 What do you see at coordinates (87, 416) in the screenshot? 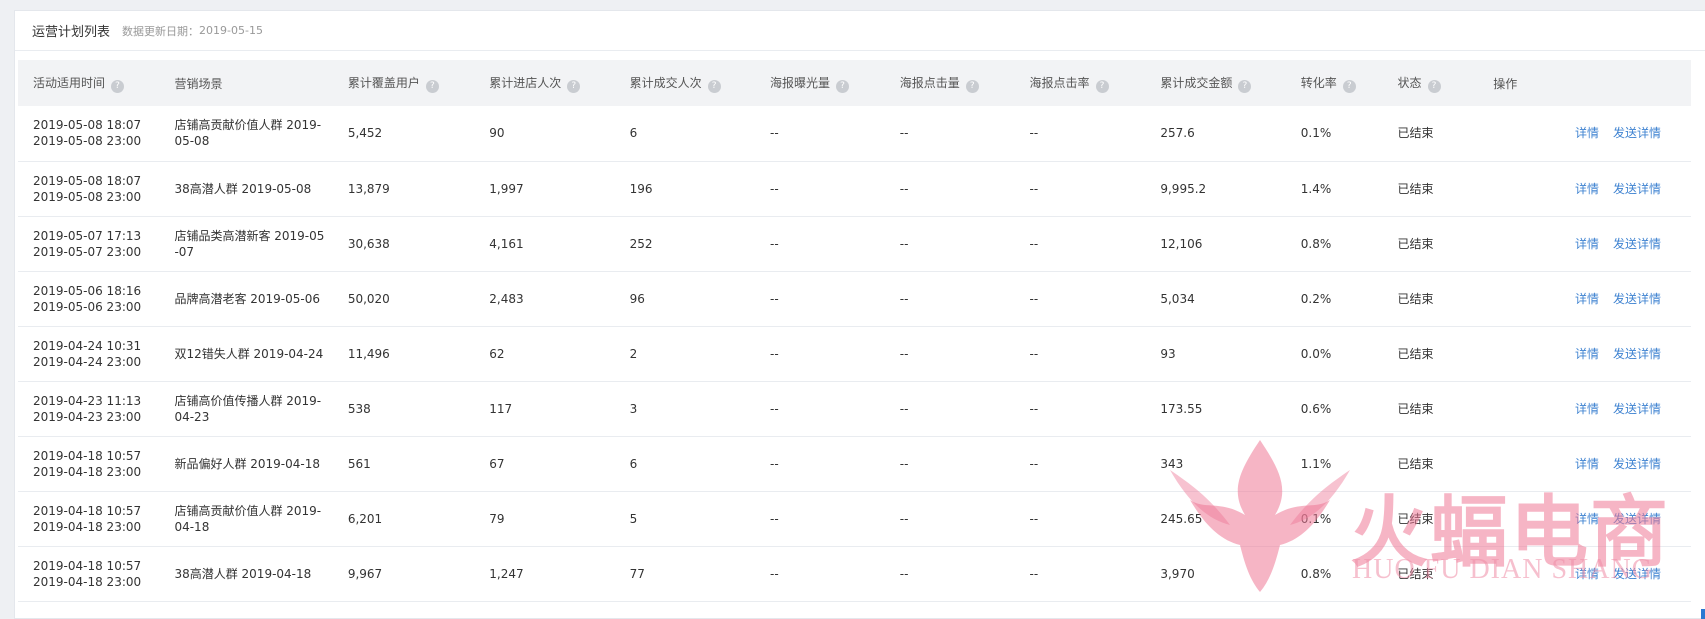
I see `activity-end-time: 2019-04-23 23:00` at bounding box center [87, 416].